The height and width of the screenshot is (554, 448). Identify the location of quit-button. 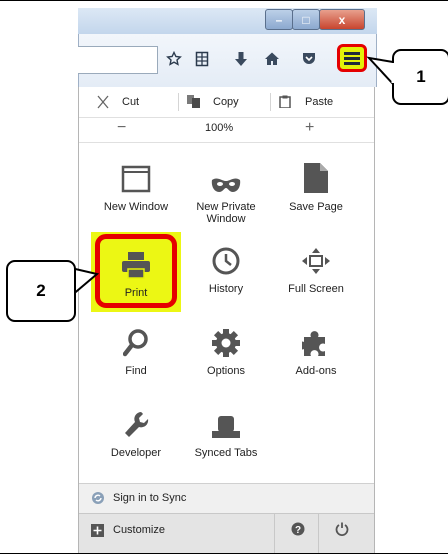
(342, 531).